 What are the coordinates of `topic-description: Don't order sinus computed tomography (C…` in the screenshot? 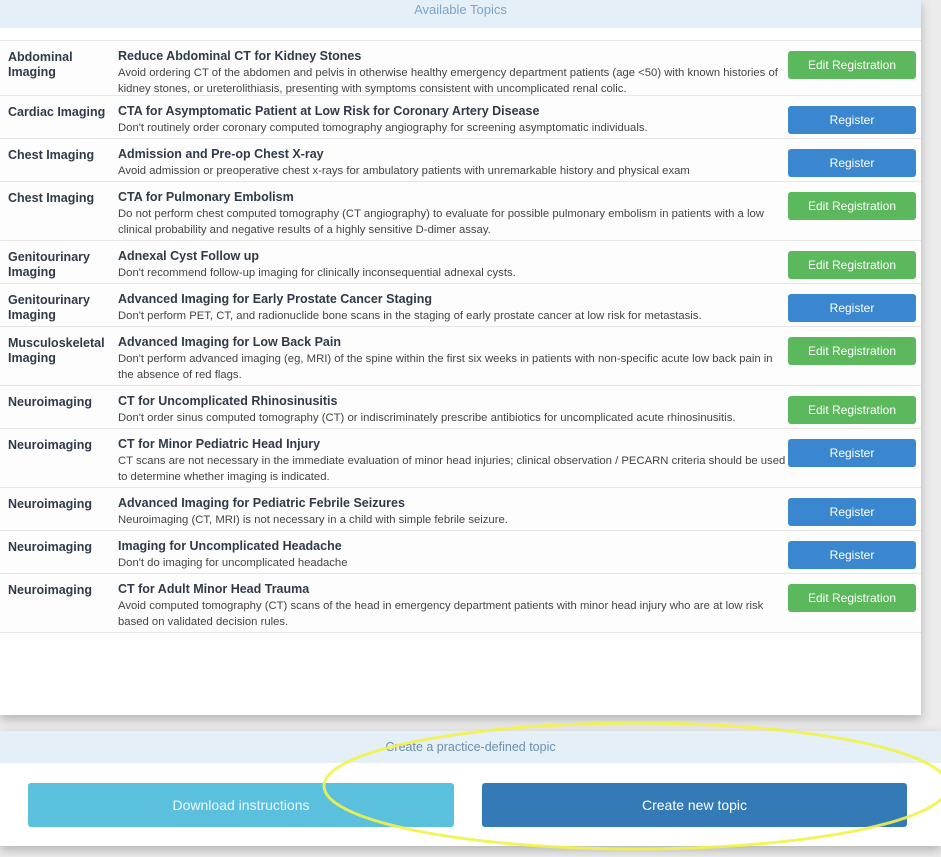 It's located at (427, 418).